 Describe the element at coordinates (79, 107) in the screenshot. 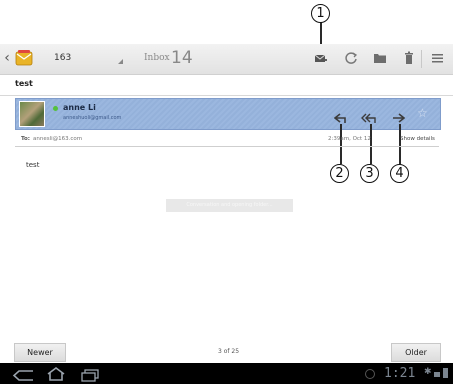

I see `sender-name: anne Li` at that location.